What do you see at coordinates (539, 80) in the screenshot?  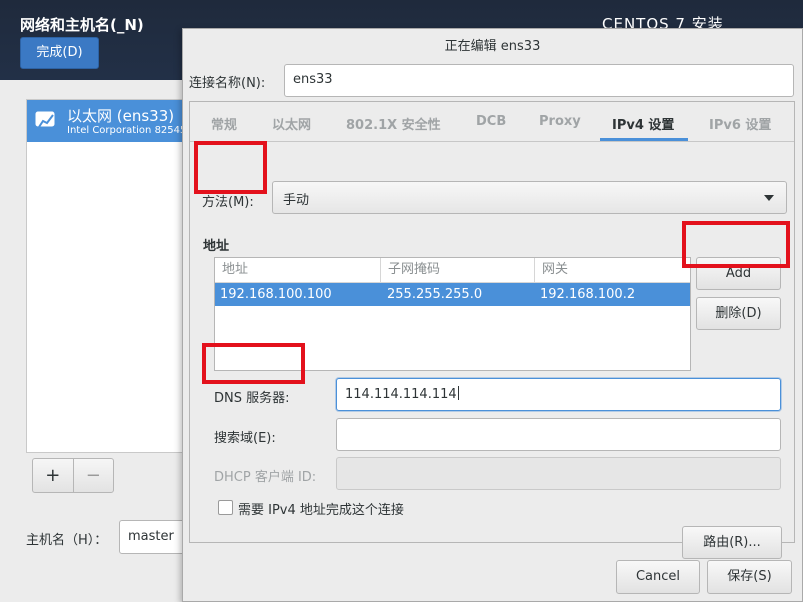 I see `connection-name-input: ens33` at bounding box center [539, 80].